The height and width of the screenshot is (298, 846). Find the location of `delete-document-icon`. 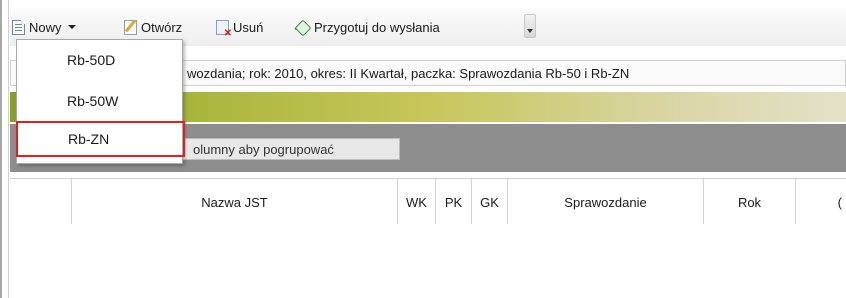

delete-document-icon is located at coordinates (224, 29).